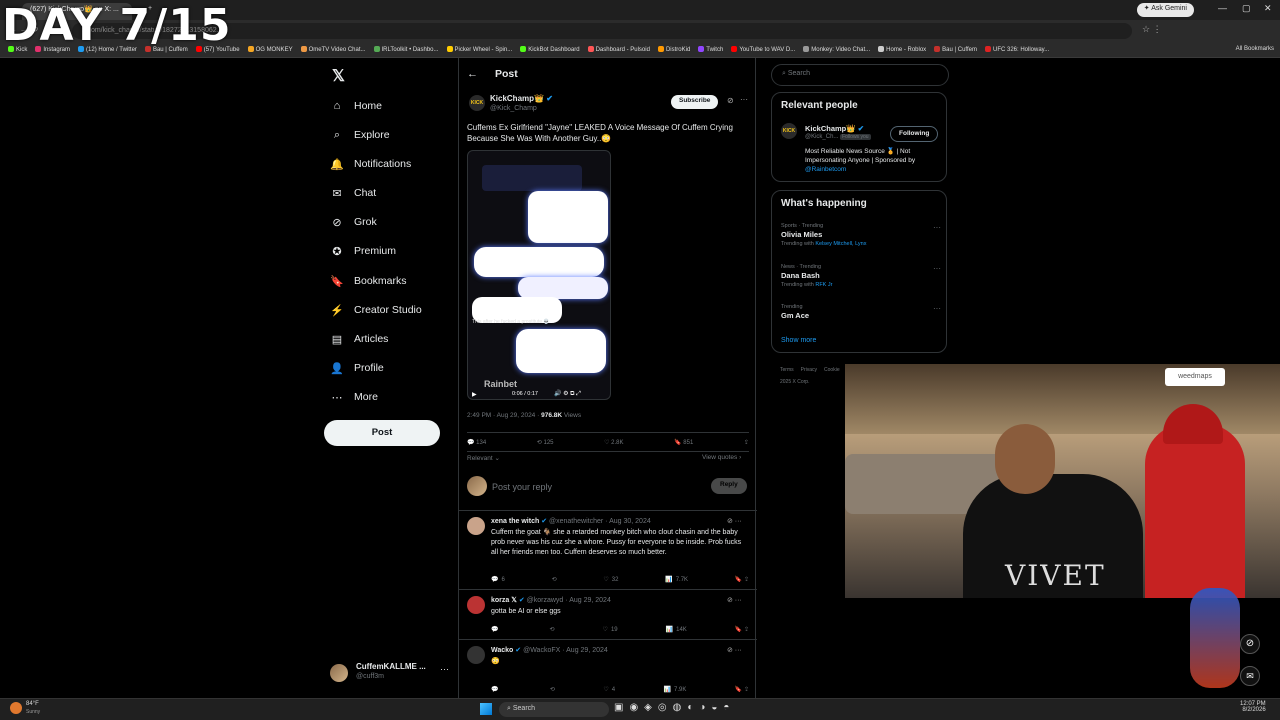 The height and width of the screenshot is (720, 1280). Describe the element at coordinates (613, 442) in the screenshot. I see `like-count: ♡ 2.8K` at that location.